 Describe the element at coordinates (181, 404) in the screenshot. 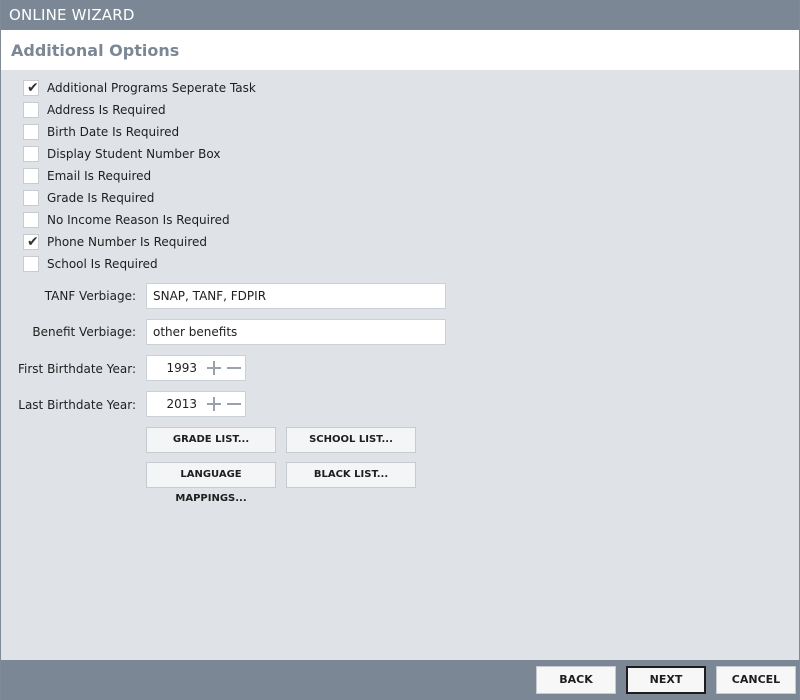

I see `stepper-value: 2013` at that location.